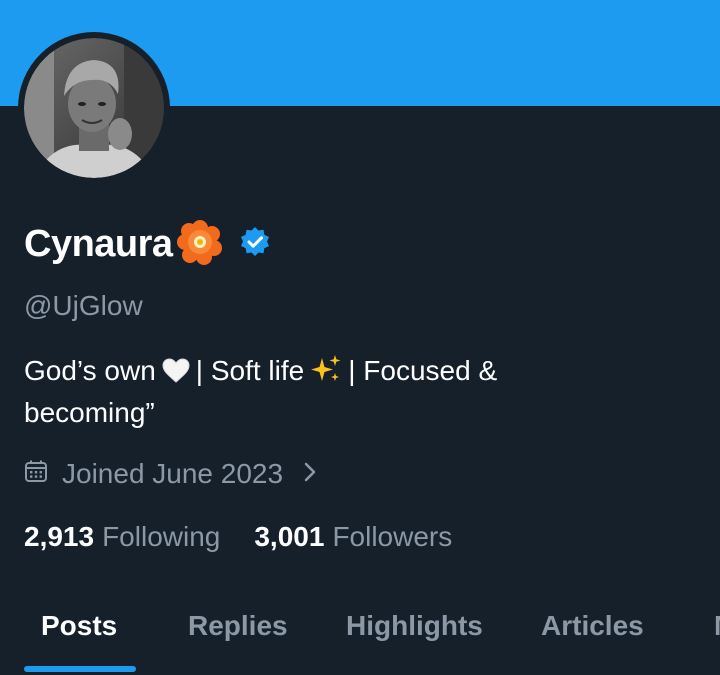 This screenshot has height=675, width=720. Describe the element at coordinates (59, 536) in the screenshot. I see `following-count: 2,913` at that location.